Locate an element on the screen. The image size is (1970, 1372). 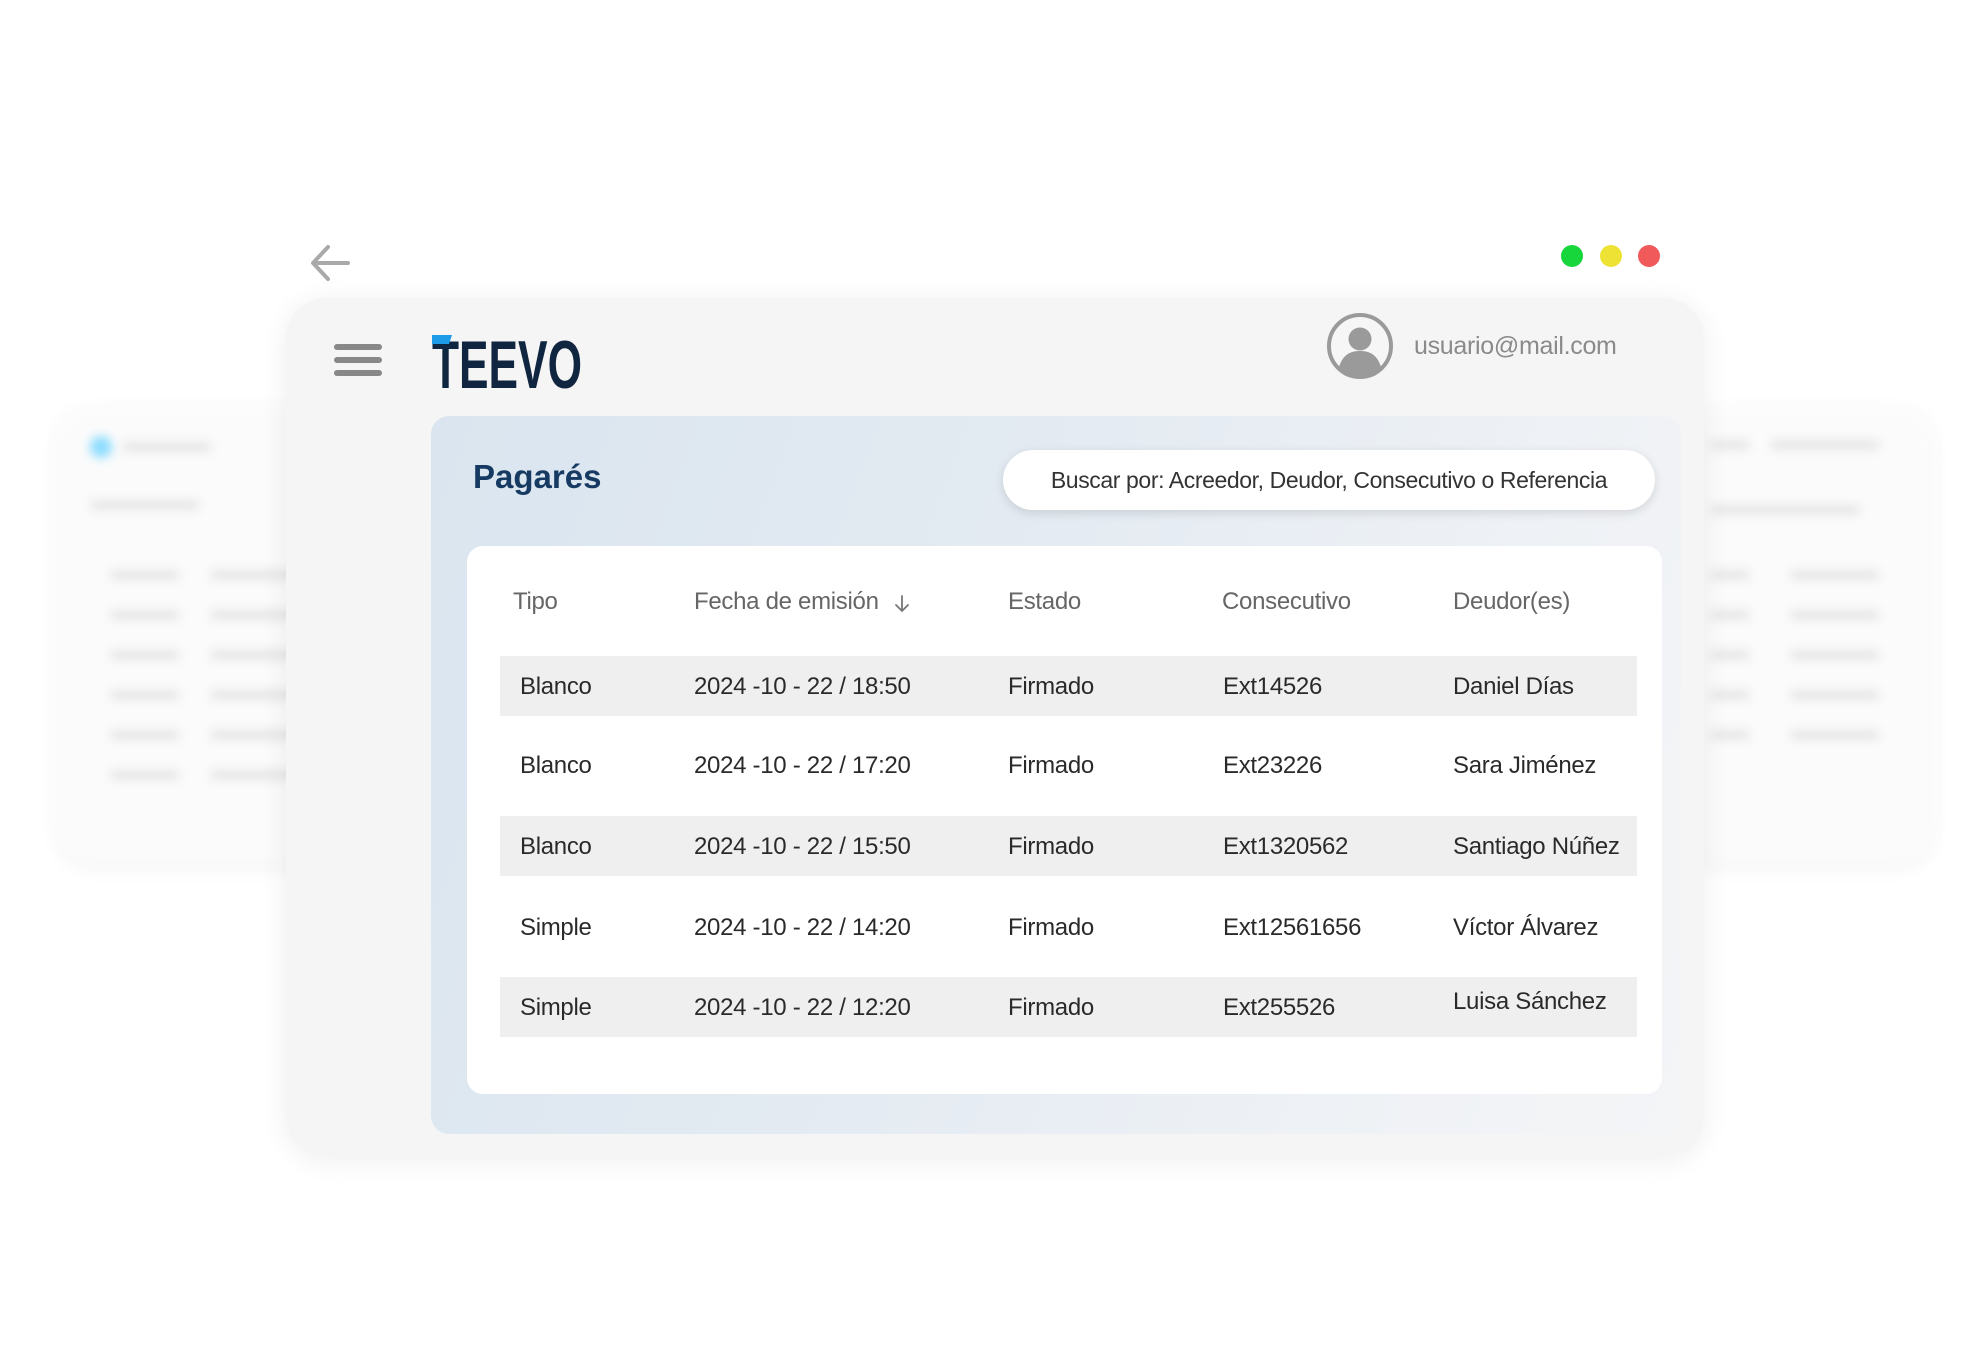
teevo-logo: TEEVO is located at coordinates (512, 361).